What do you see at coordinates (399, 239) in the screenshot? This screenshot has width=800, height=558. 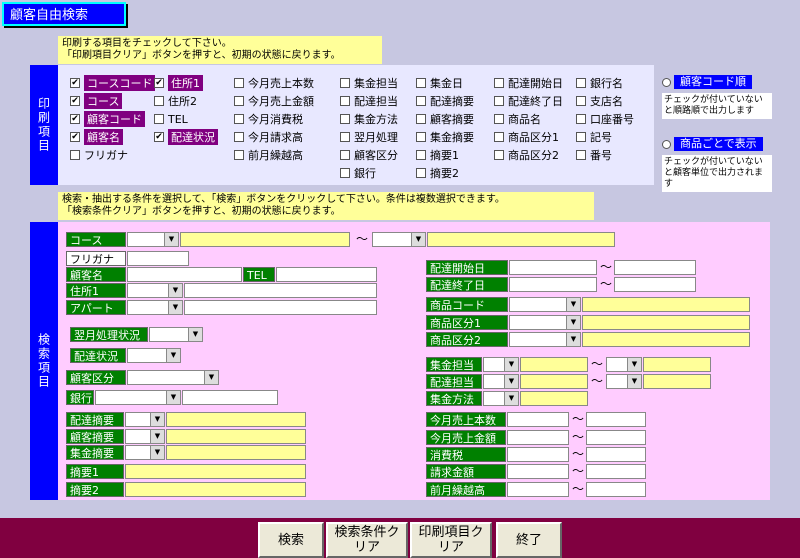 I see `course-to-select: ▼` at bounding box center [399, 239].